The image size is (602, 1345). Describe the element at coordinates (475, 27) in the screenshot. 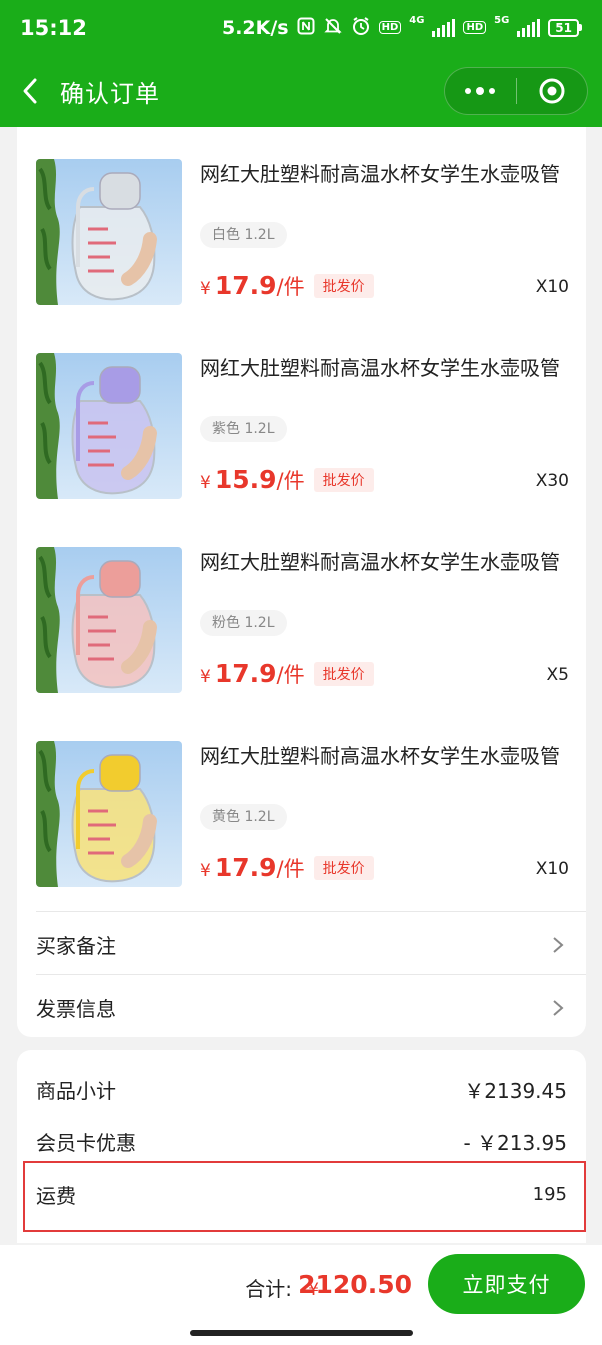

I see `hd-badge-2: HD` at that location.